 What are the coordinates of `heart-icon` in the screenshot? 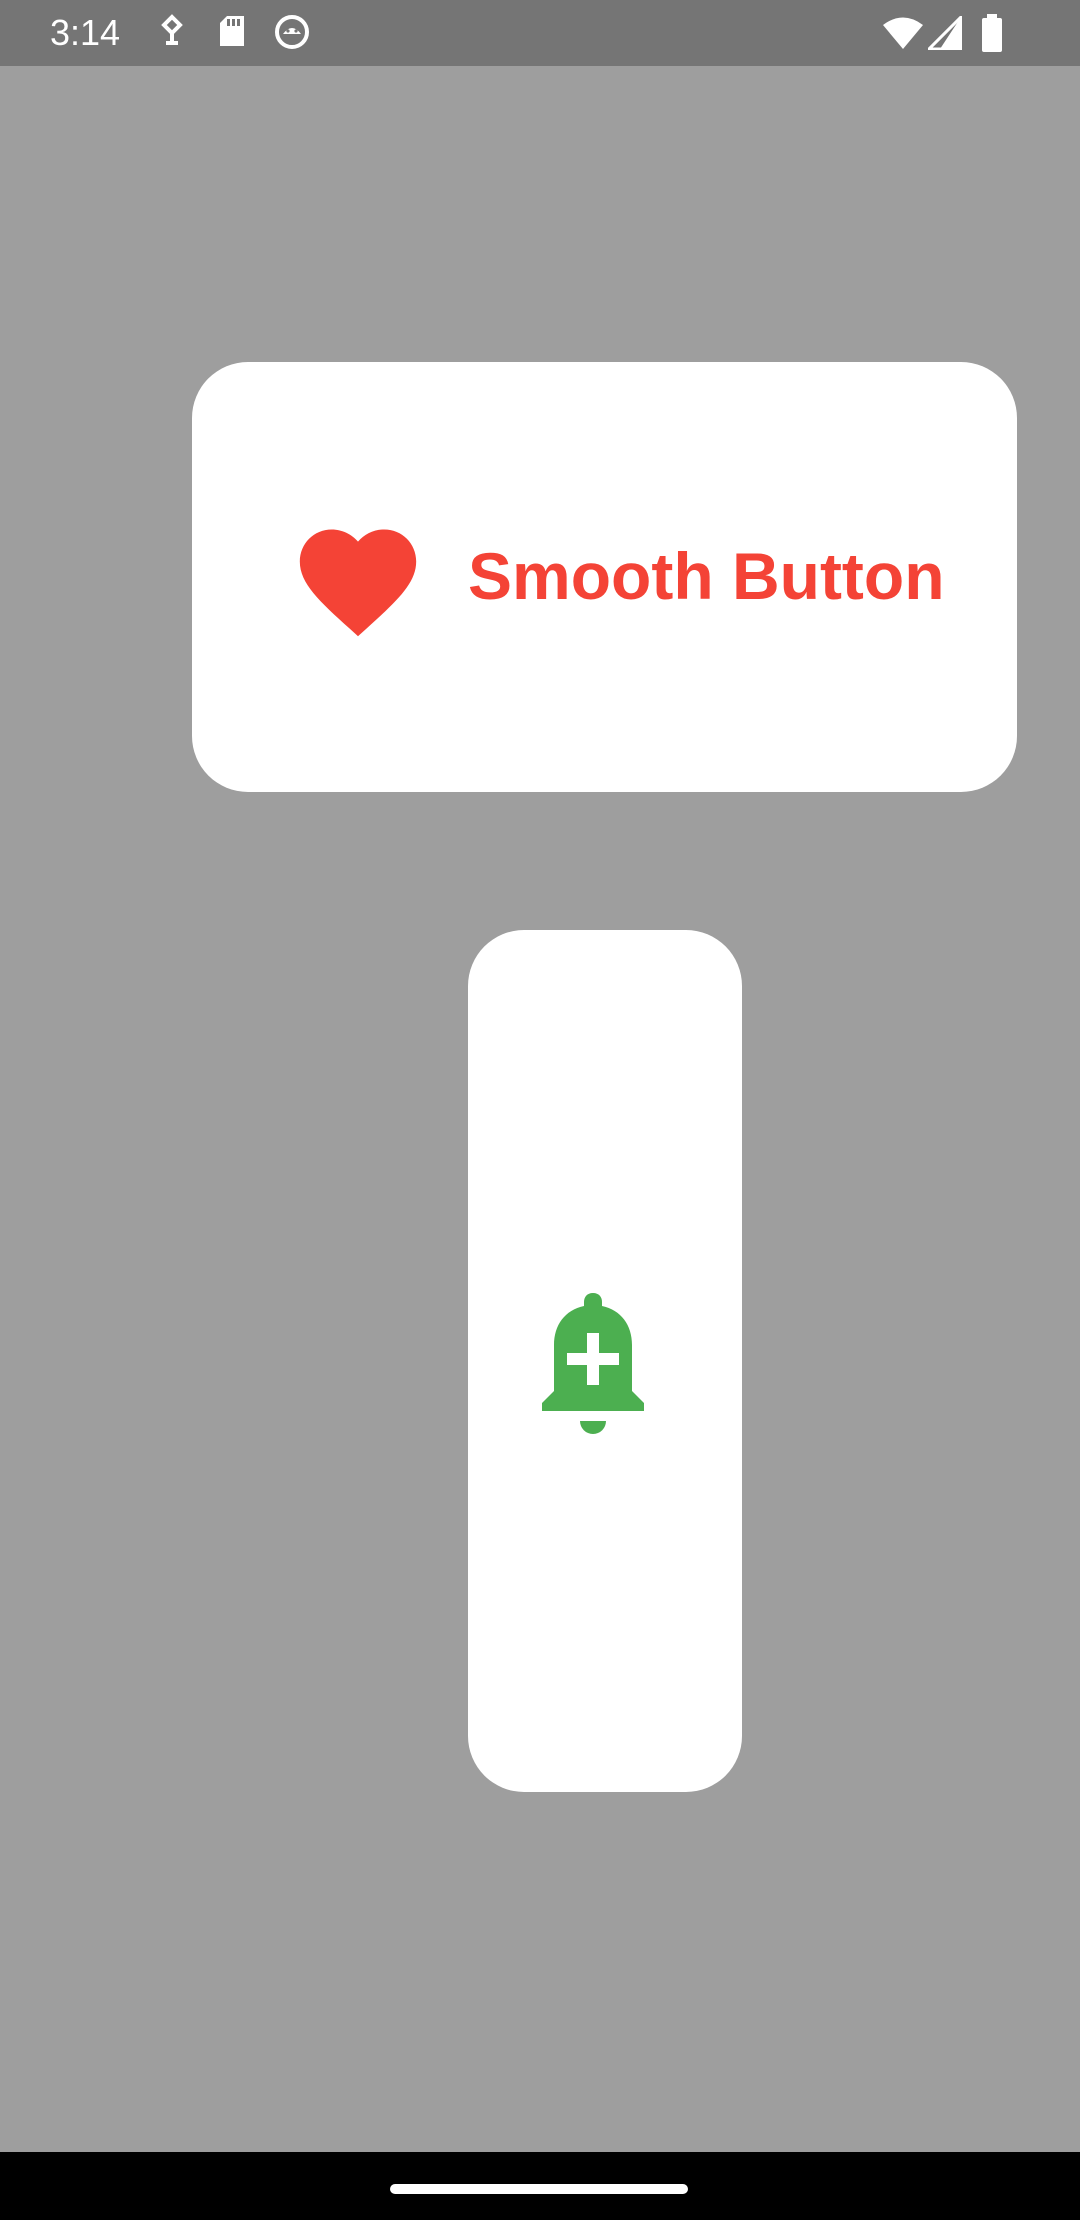 It's located at (358, 583).